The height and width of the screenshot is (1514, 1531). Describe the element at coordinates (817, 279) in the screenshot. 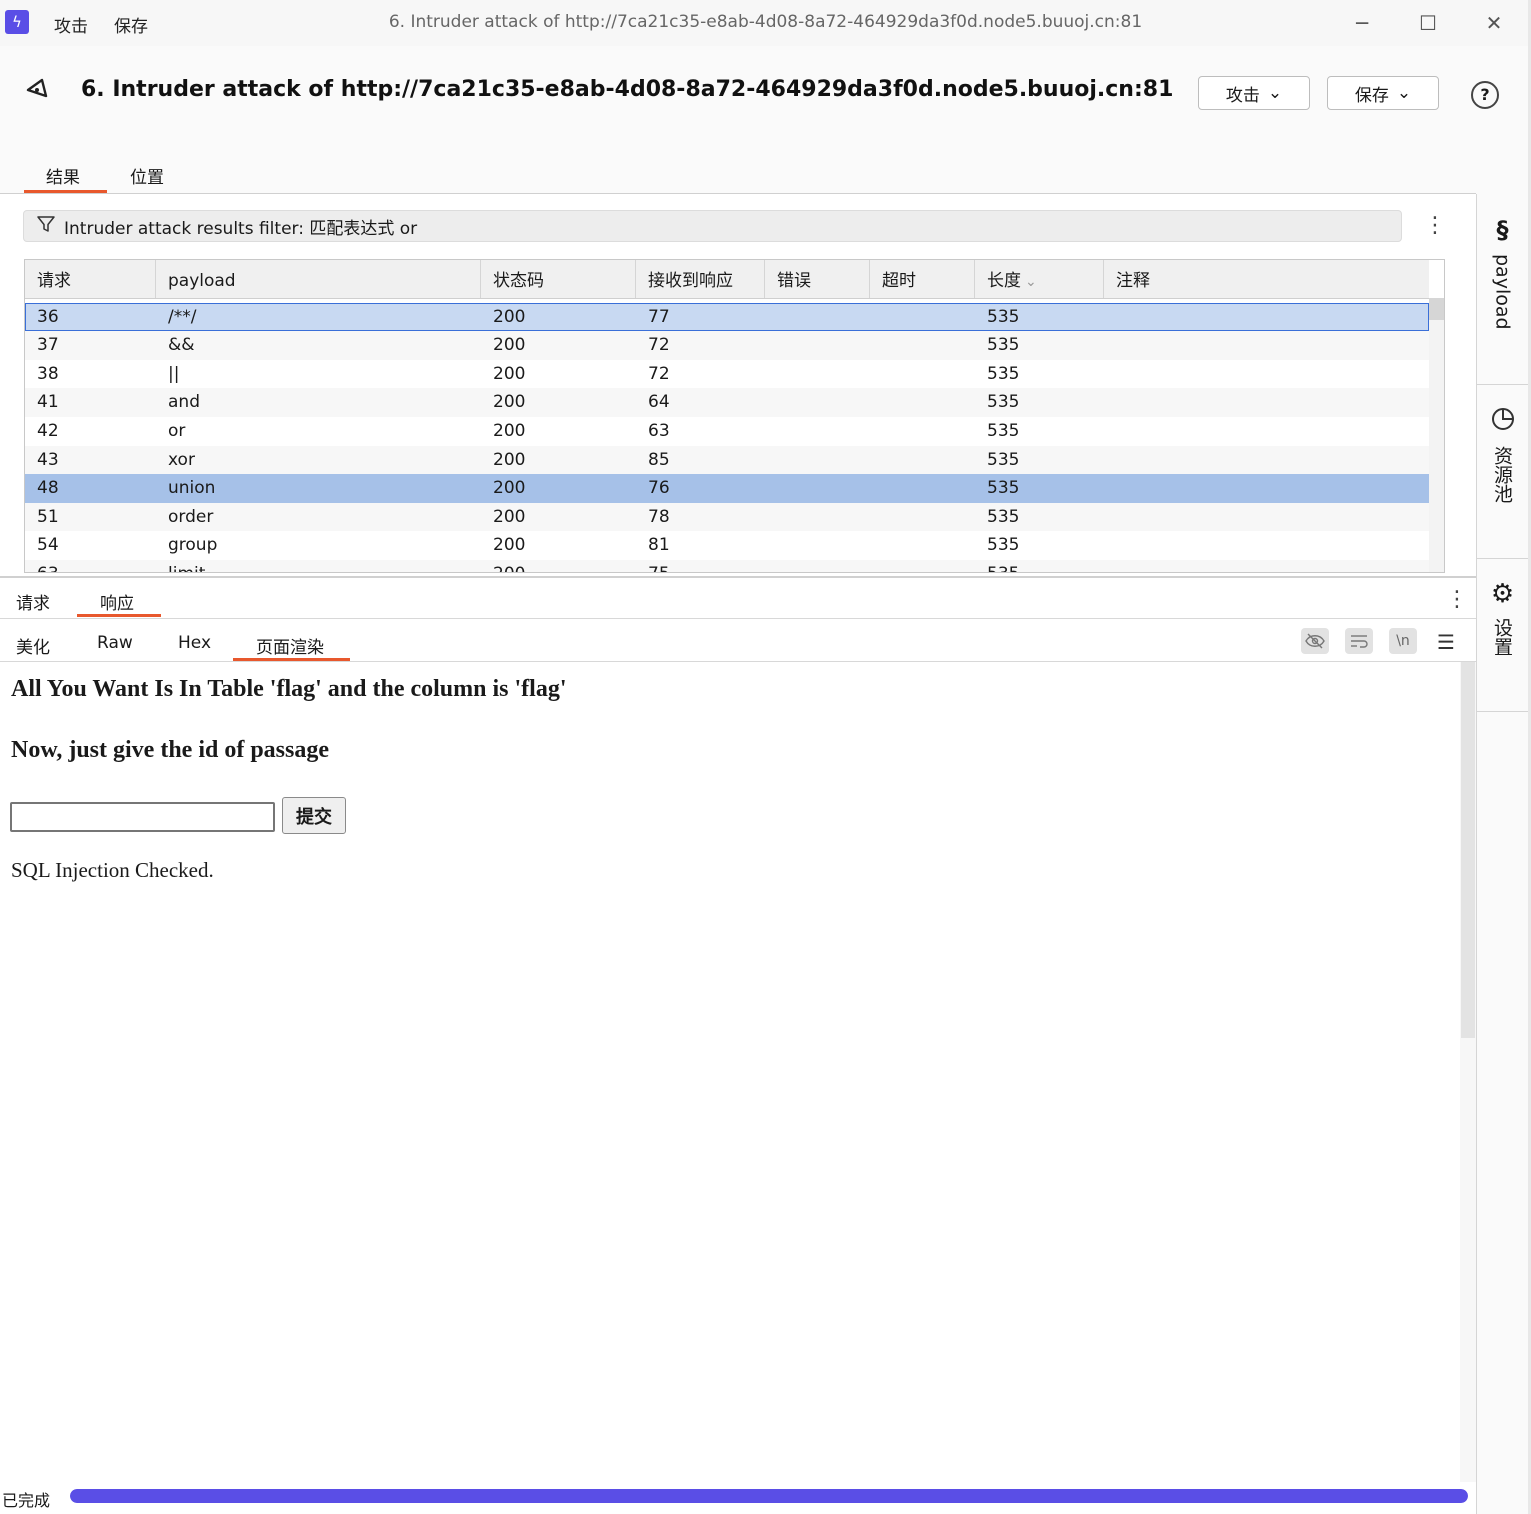

I see `col-error: 错误` at that location.